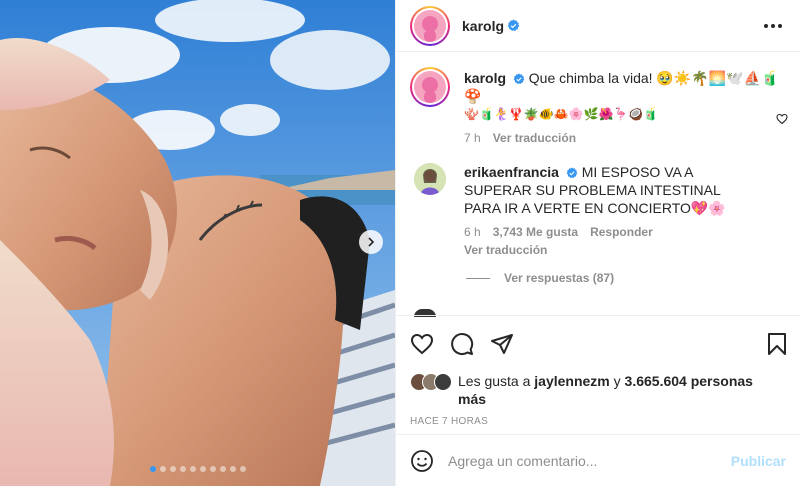 The width and height of the screenshot is (800, 486). I want to click on save-button, so click(777, 344).